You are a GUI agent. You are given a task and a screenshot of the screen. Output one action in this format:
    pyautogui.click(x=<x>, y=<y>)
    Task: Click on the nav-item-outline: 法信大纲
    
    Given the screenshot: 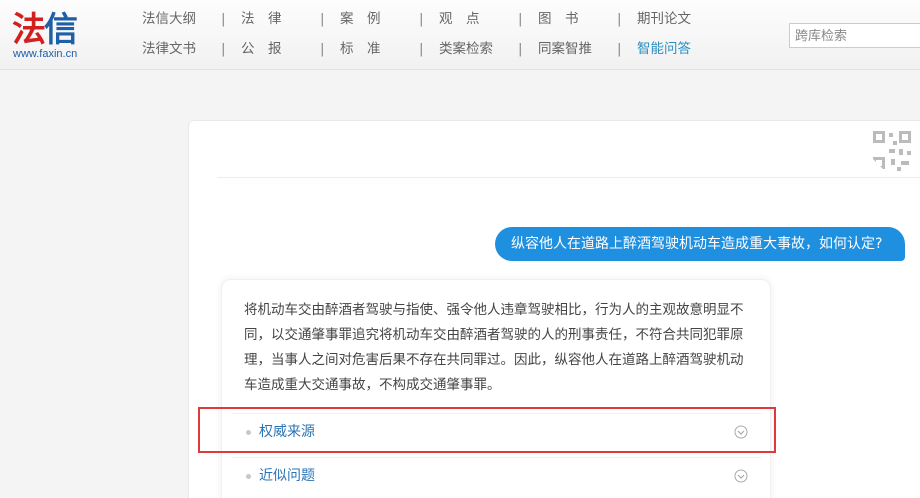 What is the action you would take?
    pyautogui.click(x=169, y=19)
    